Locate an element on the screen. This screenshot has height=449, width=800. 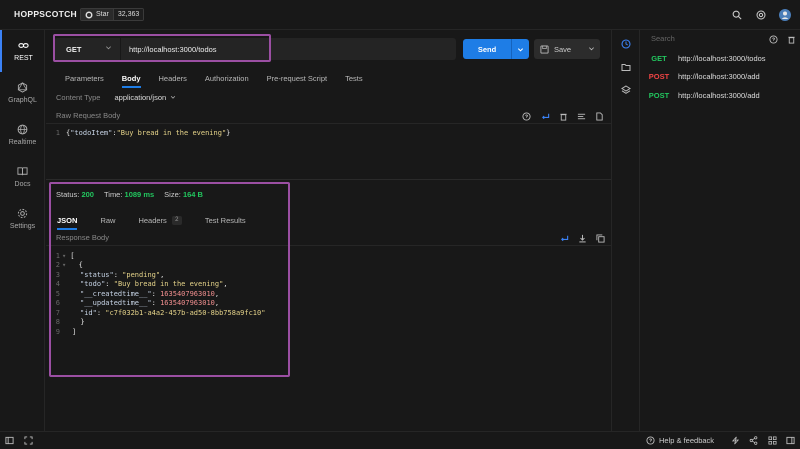
nav-realtime: Realtime is located at coordinates (22, 135).